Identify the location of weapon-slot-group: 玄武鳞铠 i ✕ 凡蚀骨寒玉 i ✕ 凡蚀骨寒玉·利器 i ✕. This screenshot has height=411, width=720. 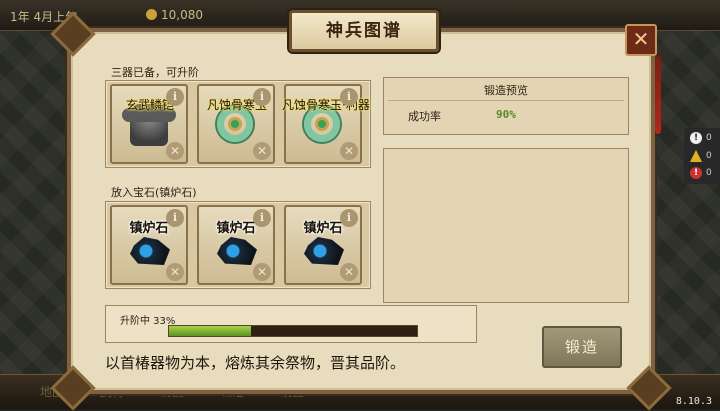
(238, 124).